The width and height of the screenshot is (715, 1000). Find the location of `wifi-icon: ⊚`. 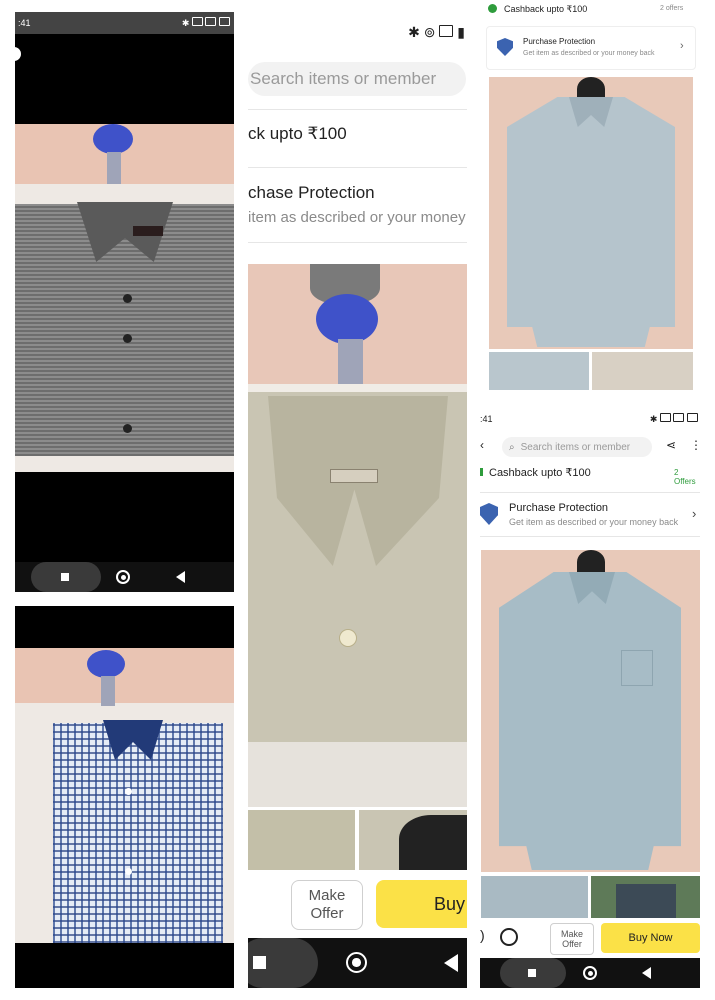

wifi-icon: ⊚ is located at coordinates (429, 32).